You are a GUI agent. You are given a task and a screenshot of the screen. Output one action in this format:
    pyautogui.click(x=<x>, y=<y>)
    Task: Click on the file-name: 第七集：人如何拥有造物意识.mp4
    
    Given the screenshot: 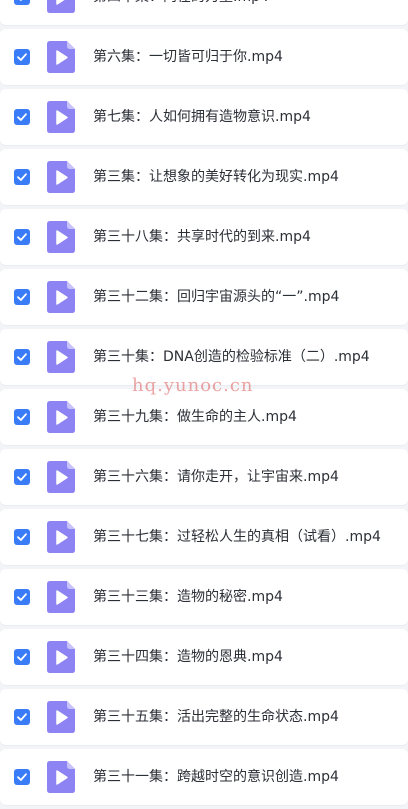 What is the action you would take?
    pyautogui.click(x=202, y=117)
    